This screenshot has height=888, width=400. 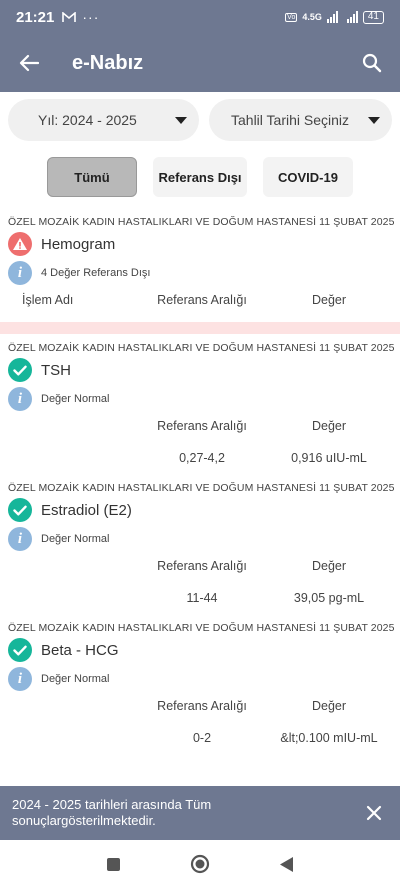 What do you see at coordinates (20, 244) in the screenshot?
I see `warning-icon` at bounding box center [20, 244].